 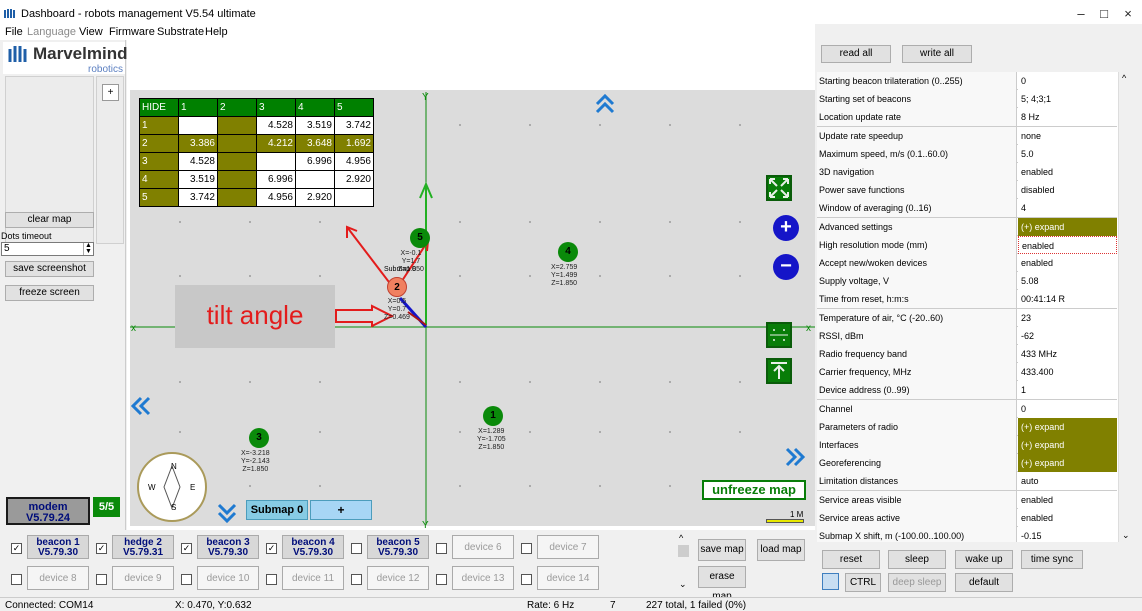 What do you see at coordinates (786, 267) in the screenshot?
I see `zoom-out-button: −` at bounding box center [786, 267].